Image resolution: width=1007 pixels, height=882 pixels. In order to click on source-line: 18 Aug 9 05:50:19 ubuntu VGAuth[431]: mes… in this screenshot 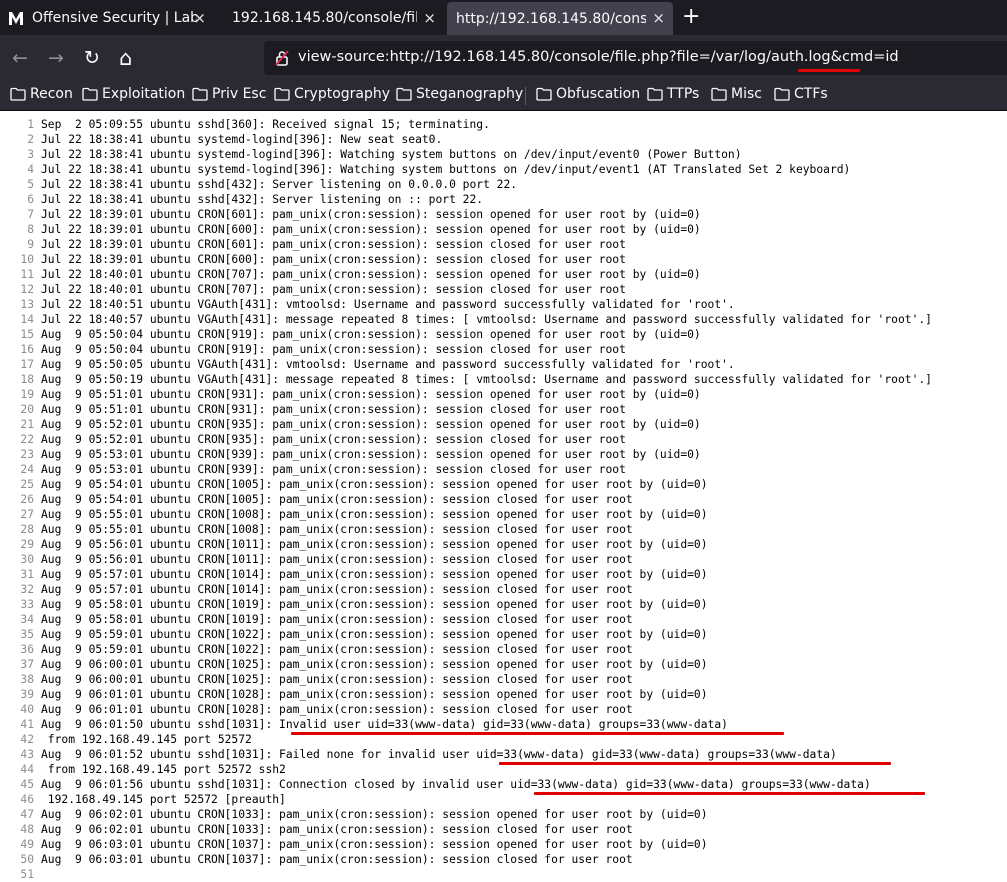, I will do `click(503, 379)`.